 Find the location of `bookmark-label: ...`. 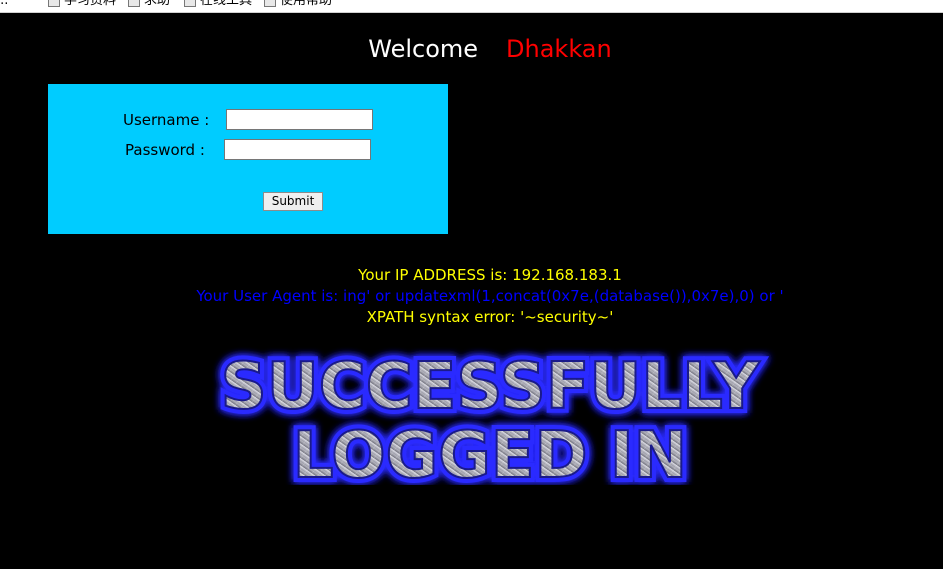

bookmark-label: ... is located at coordinates (4, 4).